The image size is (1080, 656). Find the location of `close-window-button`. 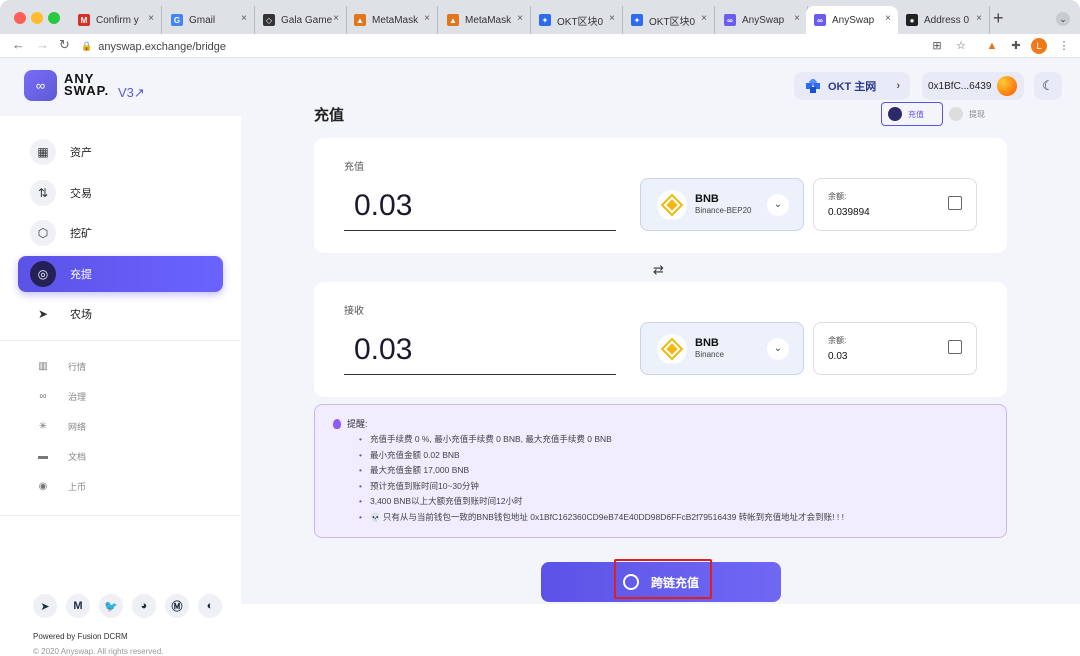

close-window-button is located at coordinates (20, 18).